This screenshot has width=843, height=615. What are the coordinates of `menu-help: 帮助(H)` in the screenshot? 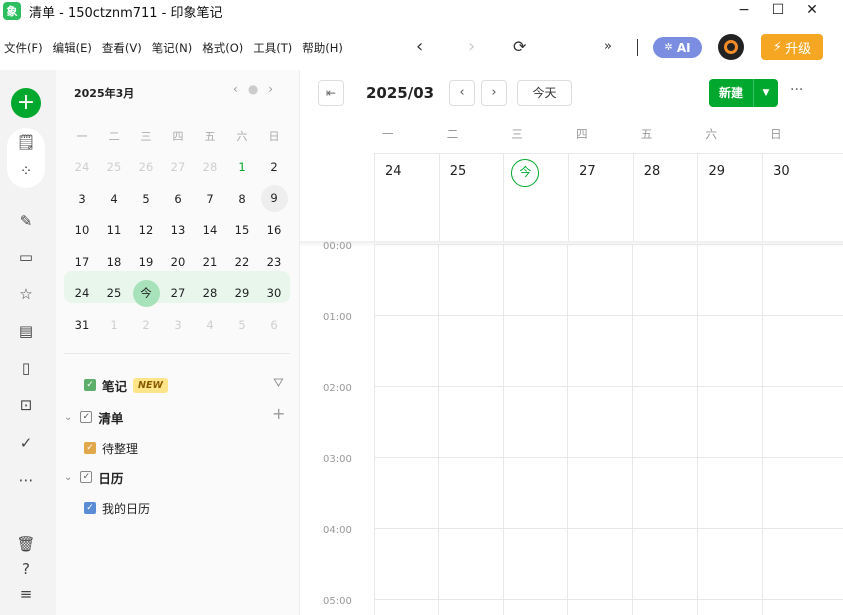 It's located at (322, 48).